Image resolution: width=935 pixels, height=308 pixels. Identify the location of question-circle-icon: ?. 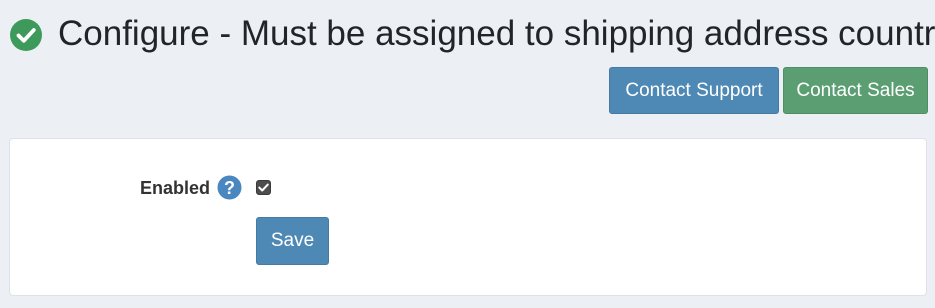
(229, 187).